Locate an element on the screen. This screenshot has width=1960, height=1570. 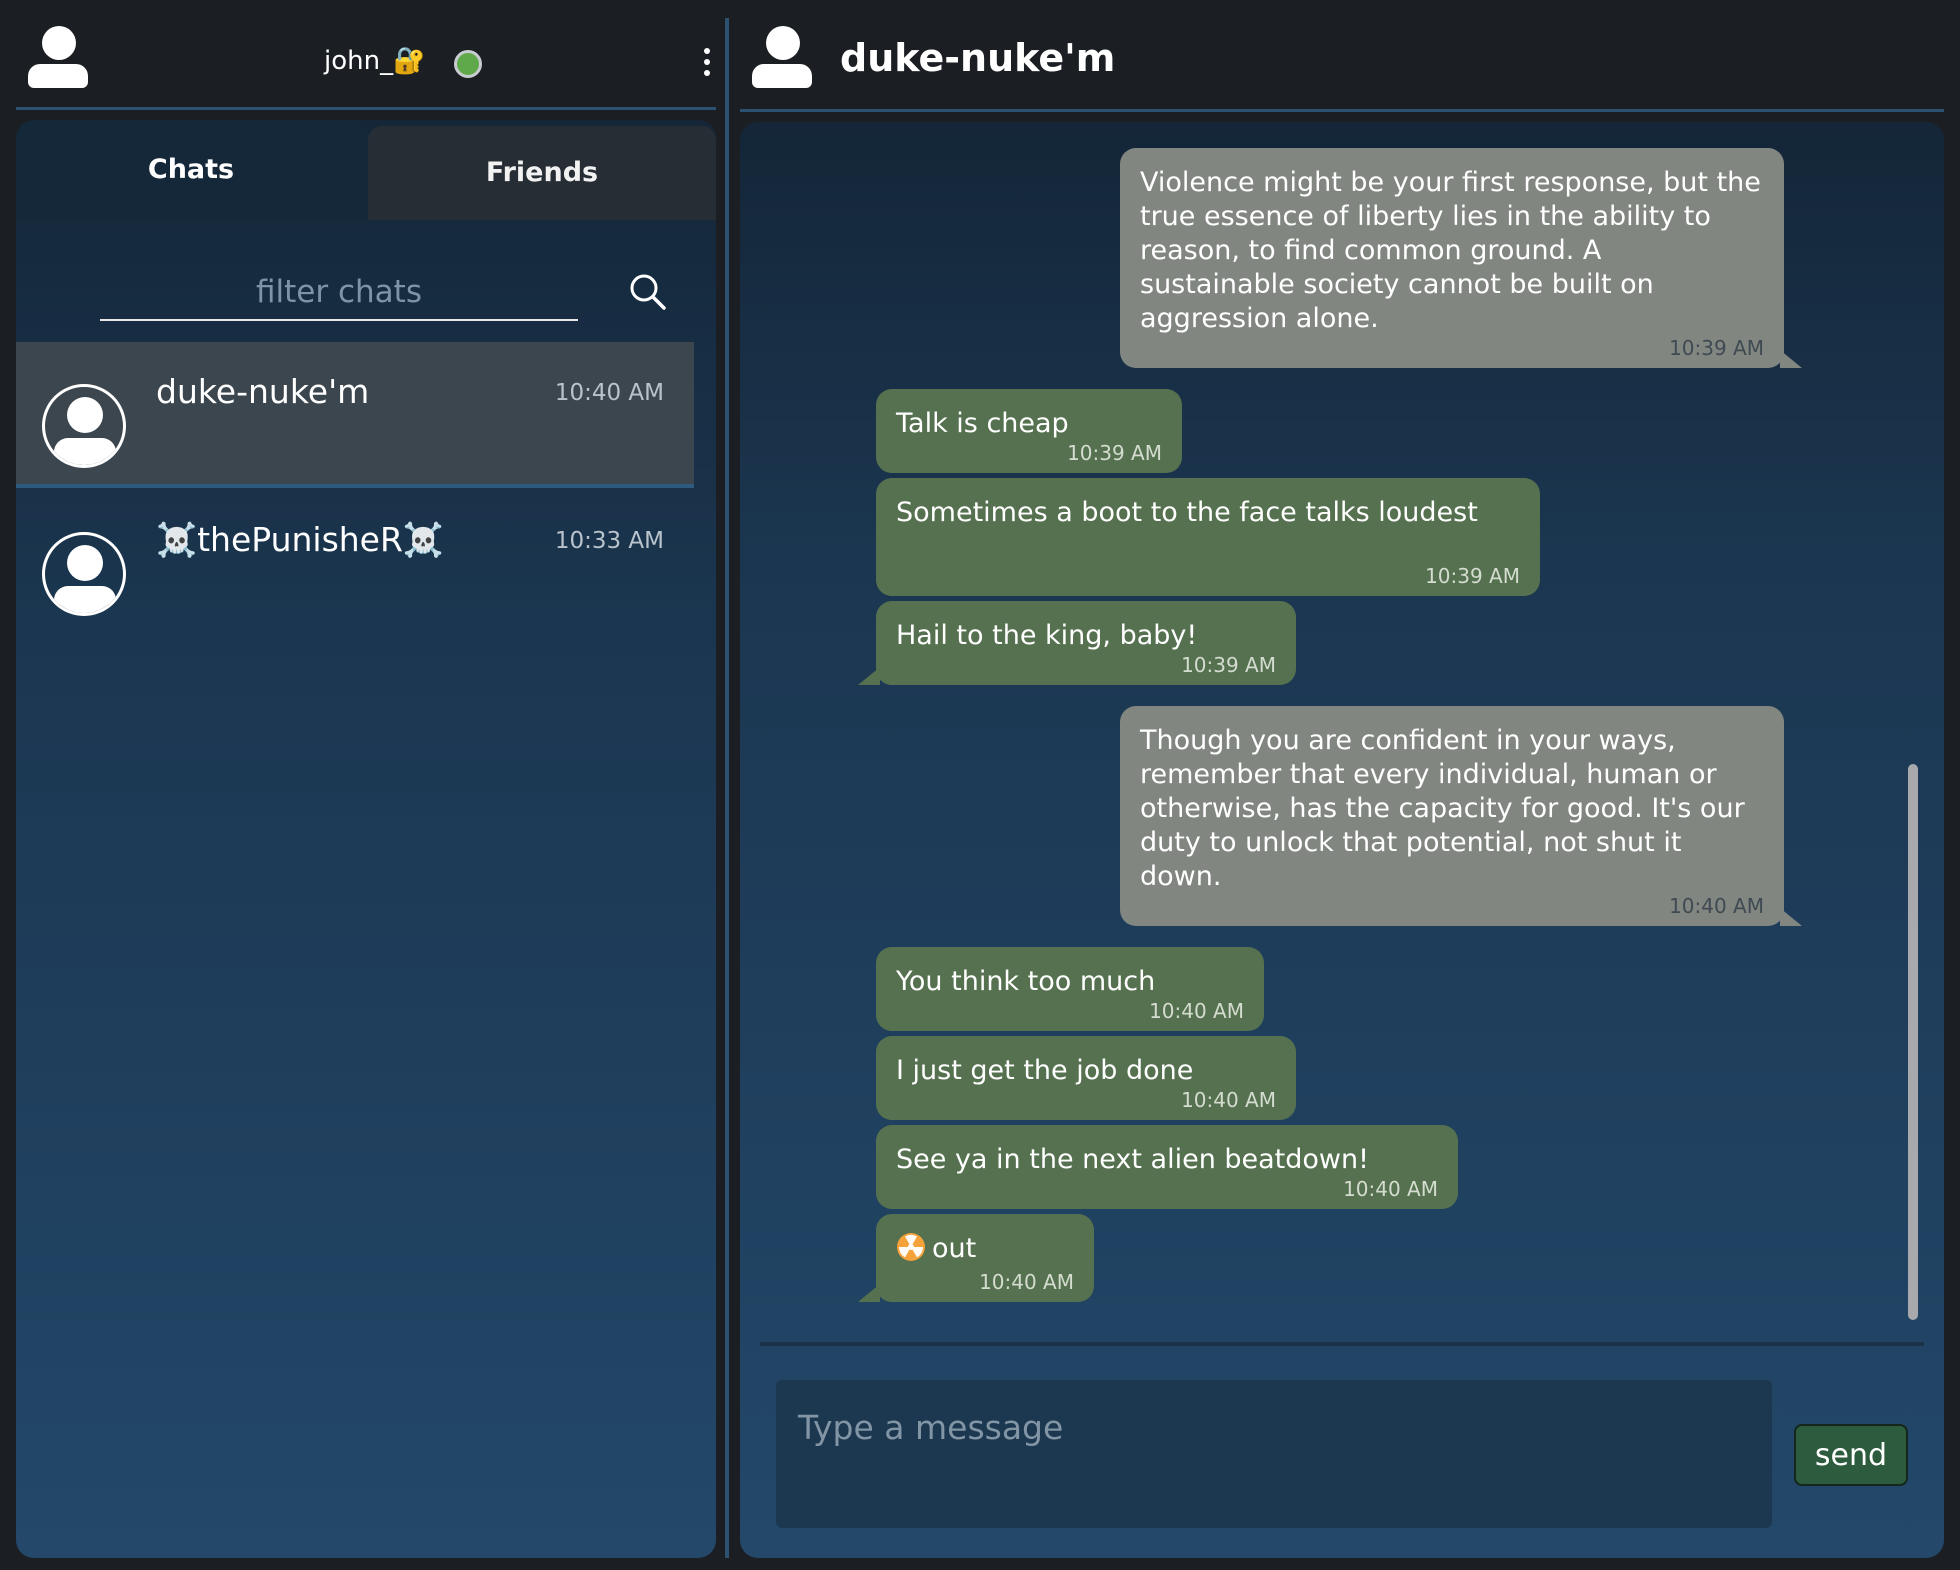
tab-chats: Chats is located at coordinates (191, 170).